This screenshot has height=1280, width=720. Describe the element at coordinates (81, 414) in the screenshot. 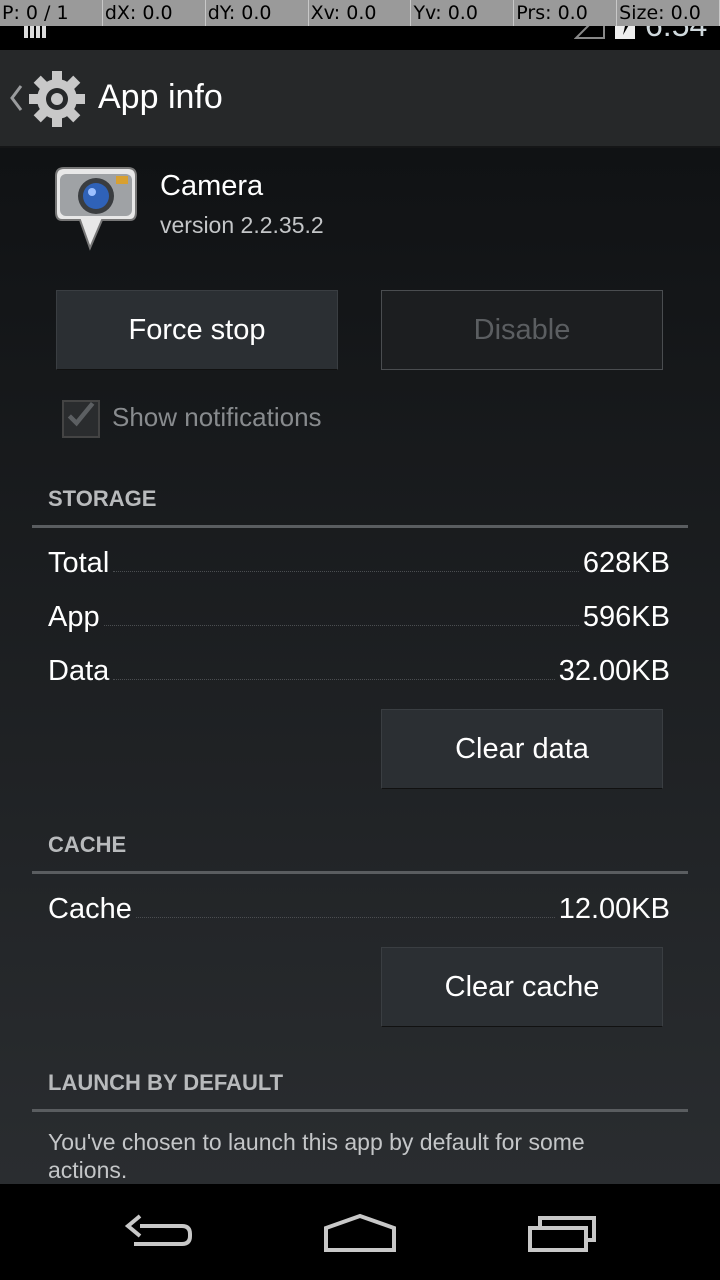

I see `checkmark-icon` at that location.